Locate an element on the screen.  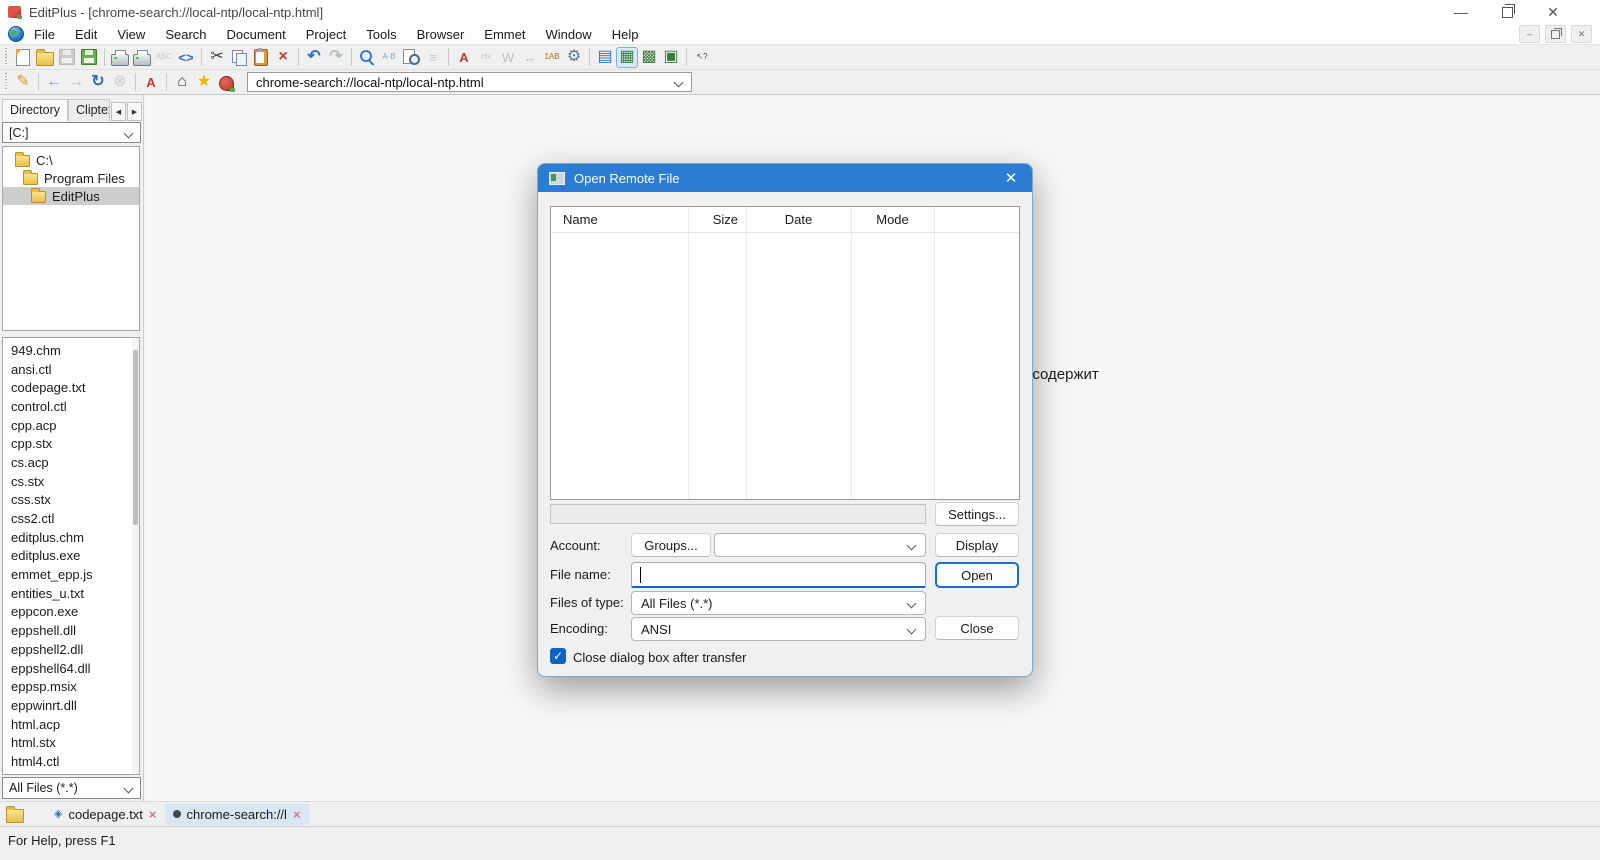
menu-edit: Edit is located at coordinates (86, 34).